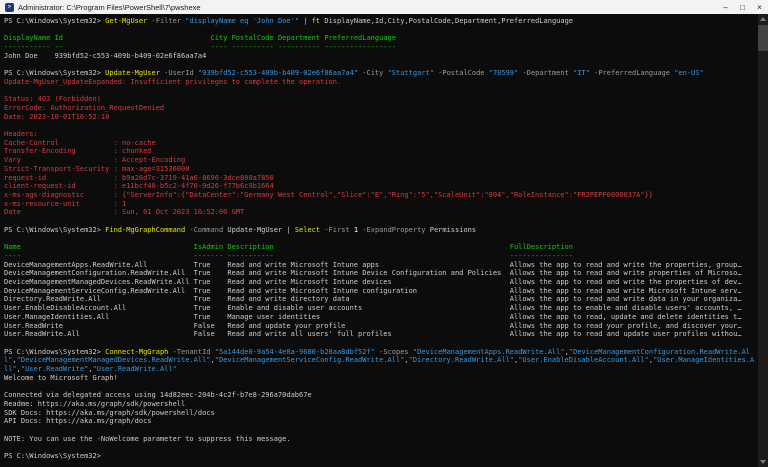 Image resolution: width=768 pixels, height=467 pixels. I want to click on scroll-up-icon, so click(763, 19).